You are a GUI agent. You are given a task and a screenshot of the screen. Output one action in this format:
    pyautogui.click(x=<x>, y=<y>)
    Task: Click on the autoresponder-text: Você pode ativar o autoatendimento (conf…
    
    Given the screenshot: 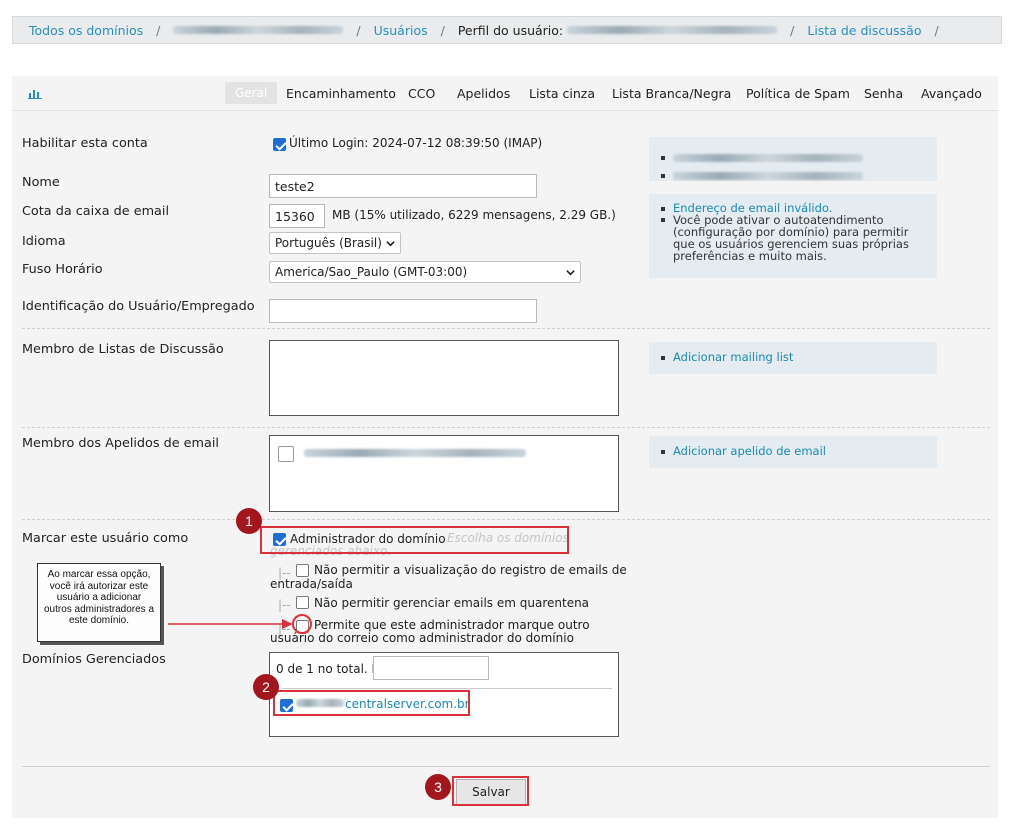 What is the action you would take?
    pyautogui.click(x=791, y=238)
    